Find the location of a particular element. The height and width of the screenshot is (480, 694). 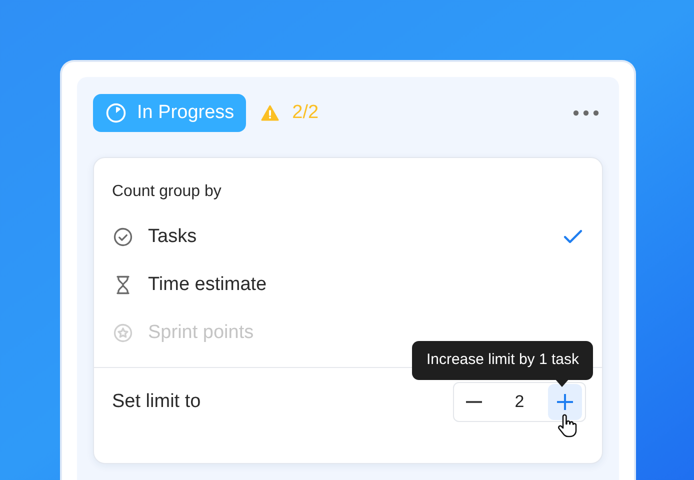

limit-count: 2/2 is located at coordinates (305, 112).